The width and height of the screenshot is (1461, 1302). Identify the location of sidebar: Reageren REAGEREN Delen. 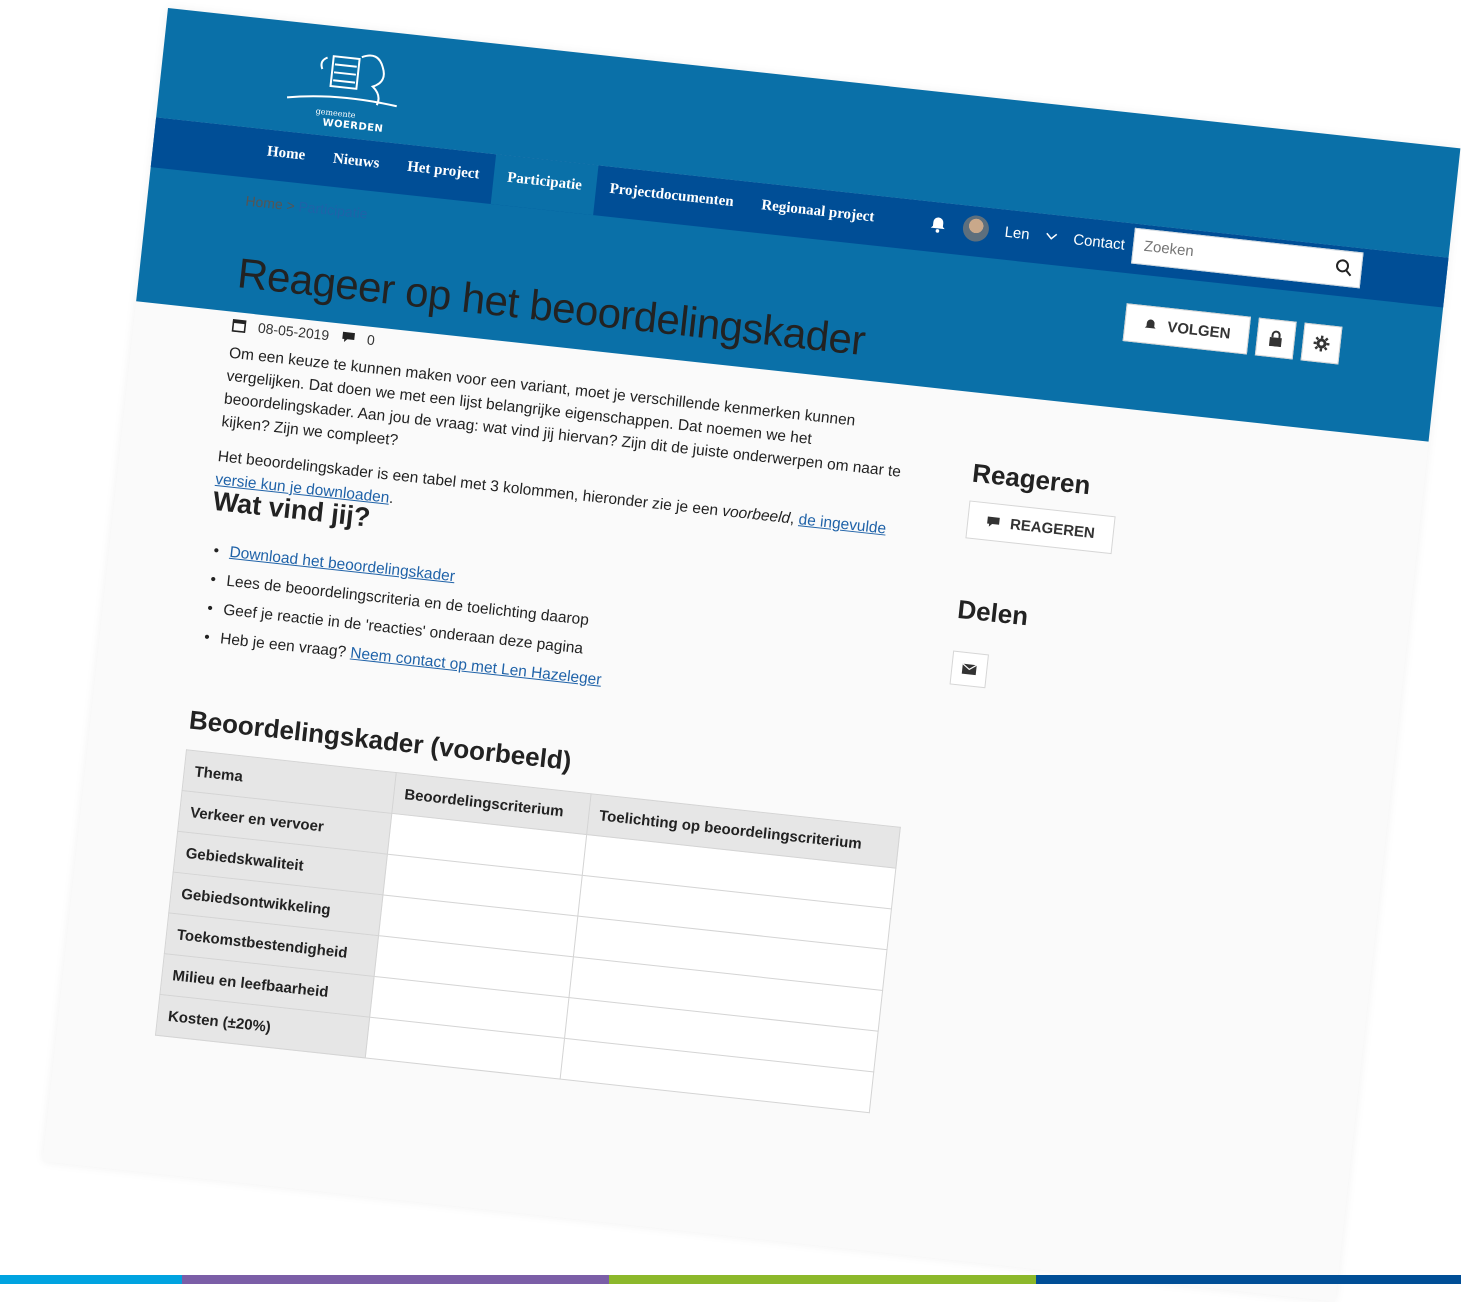
(1035, 579).